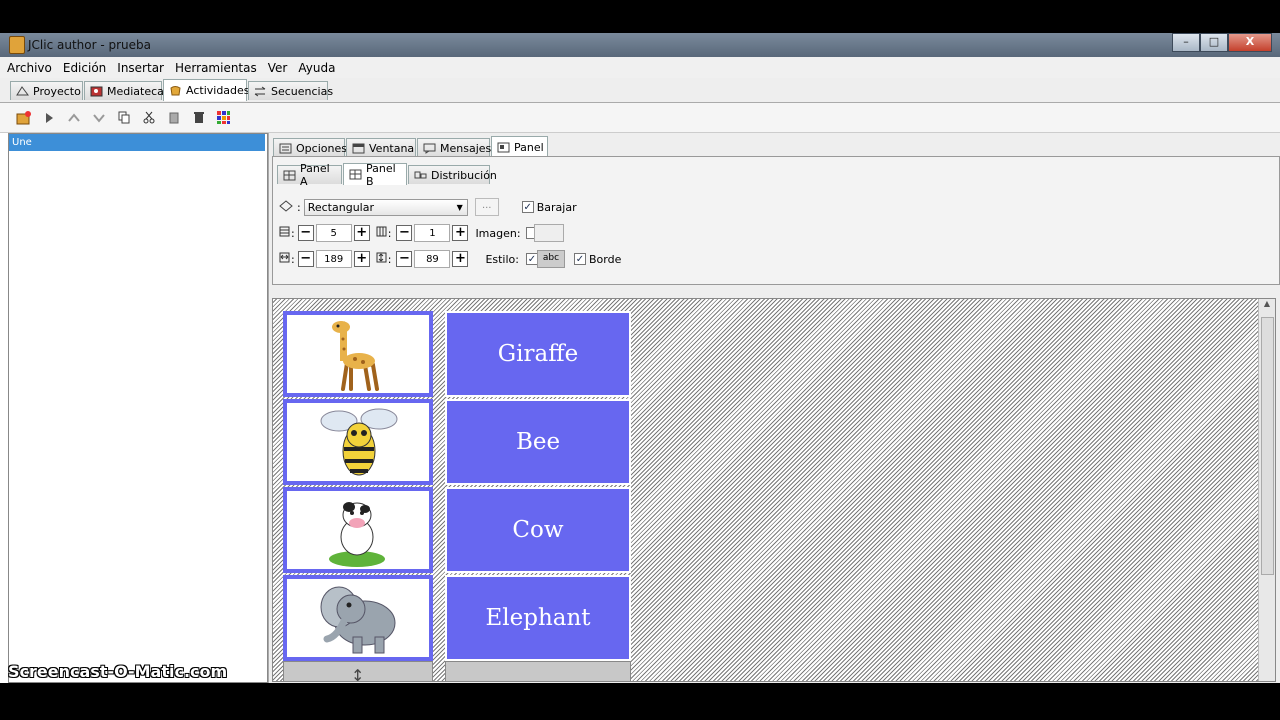 This screenshot has height=720, width=1280. I want to click on tab-mediateca: Mediateca, so click(124, 90).